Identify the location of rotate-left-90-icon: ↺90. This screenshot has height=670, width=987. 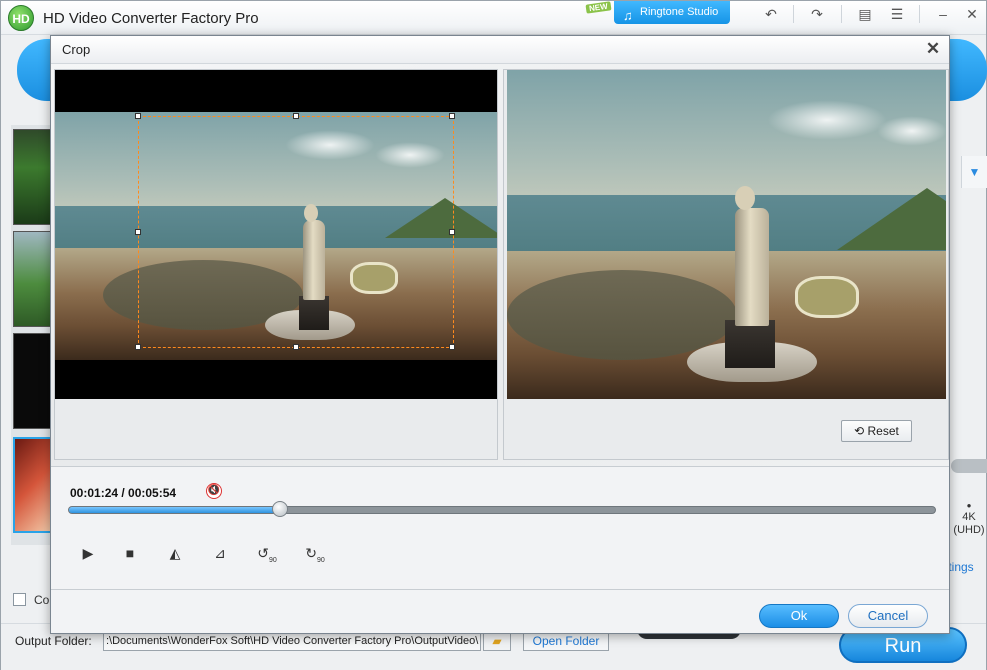
(267, 553).